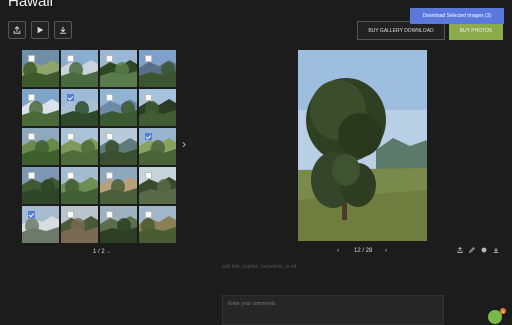 Image resolution: width=512 pixels, height=325 pixels. I want to click on tree-photo, so click(362, 145).